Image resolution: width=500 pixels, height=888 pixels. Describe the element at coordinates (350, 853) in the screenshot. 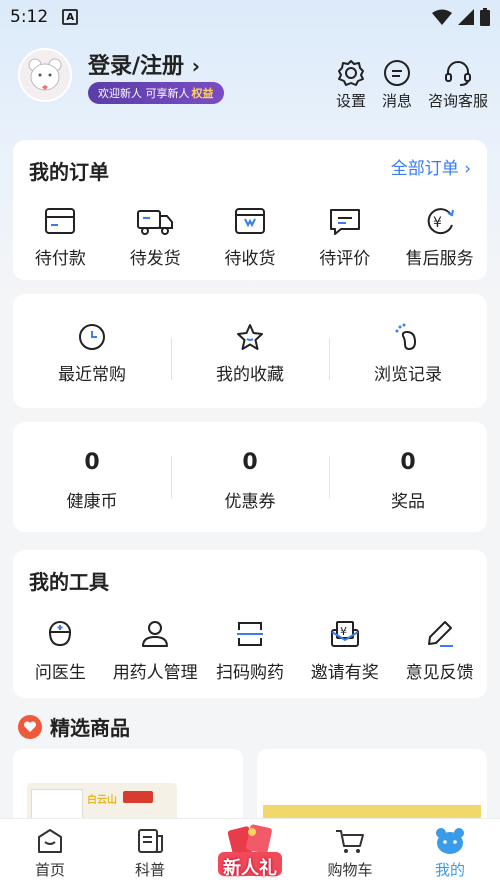

I see `tab-cart: 购物车` at that location.